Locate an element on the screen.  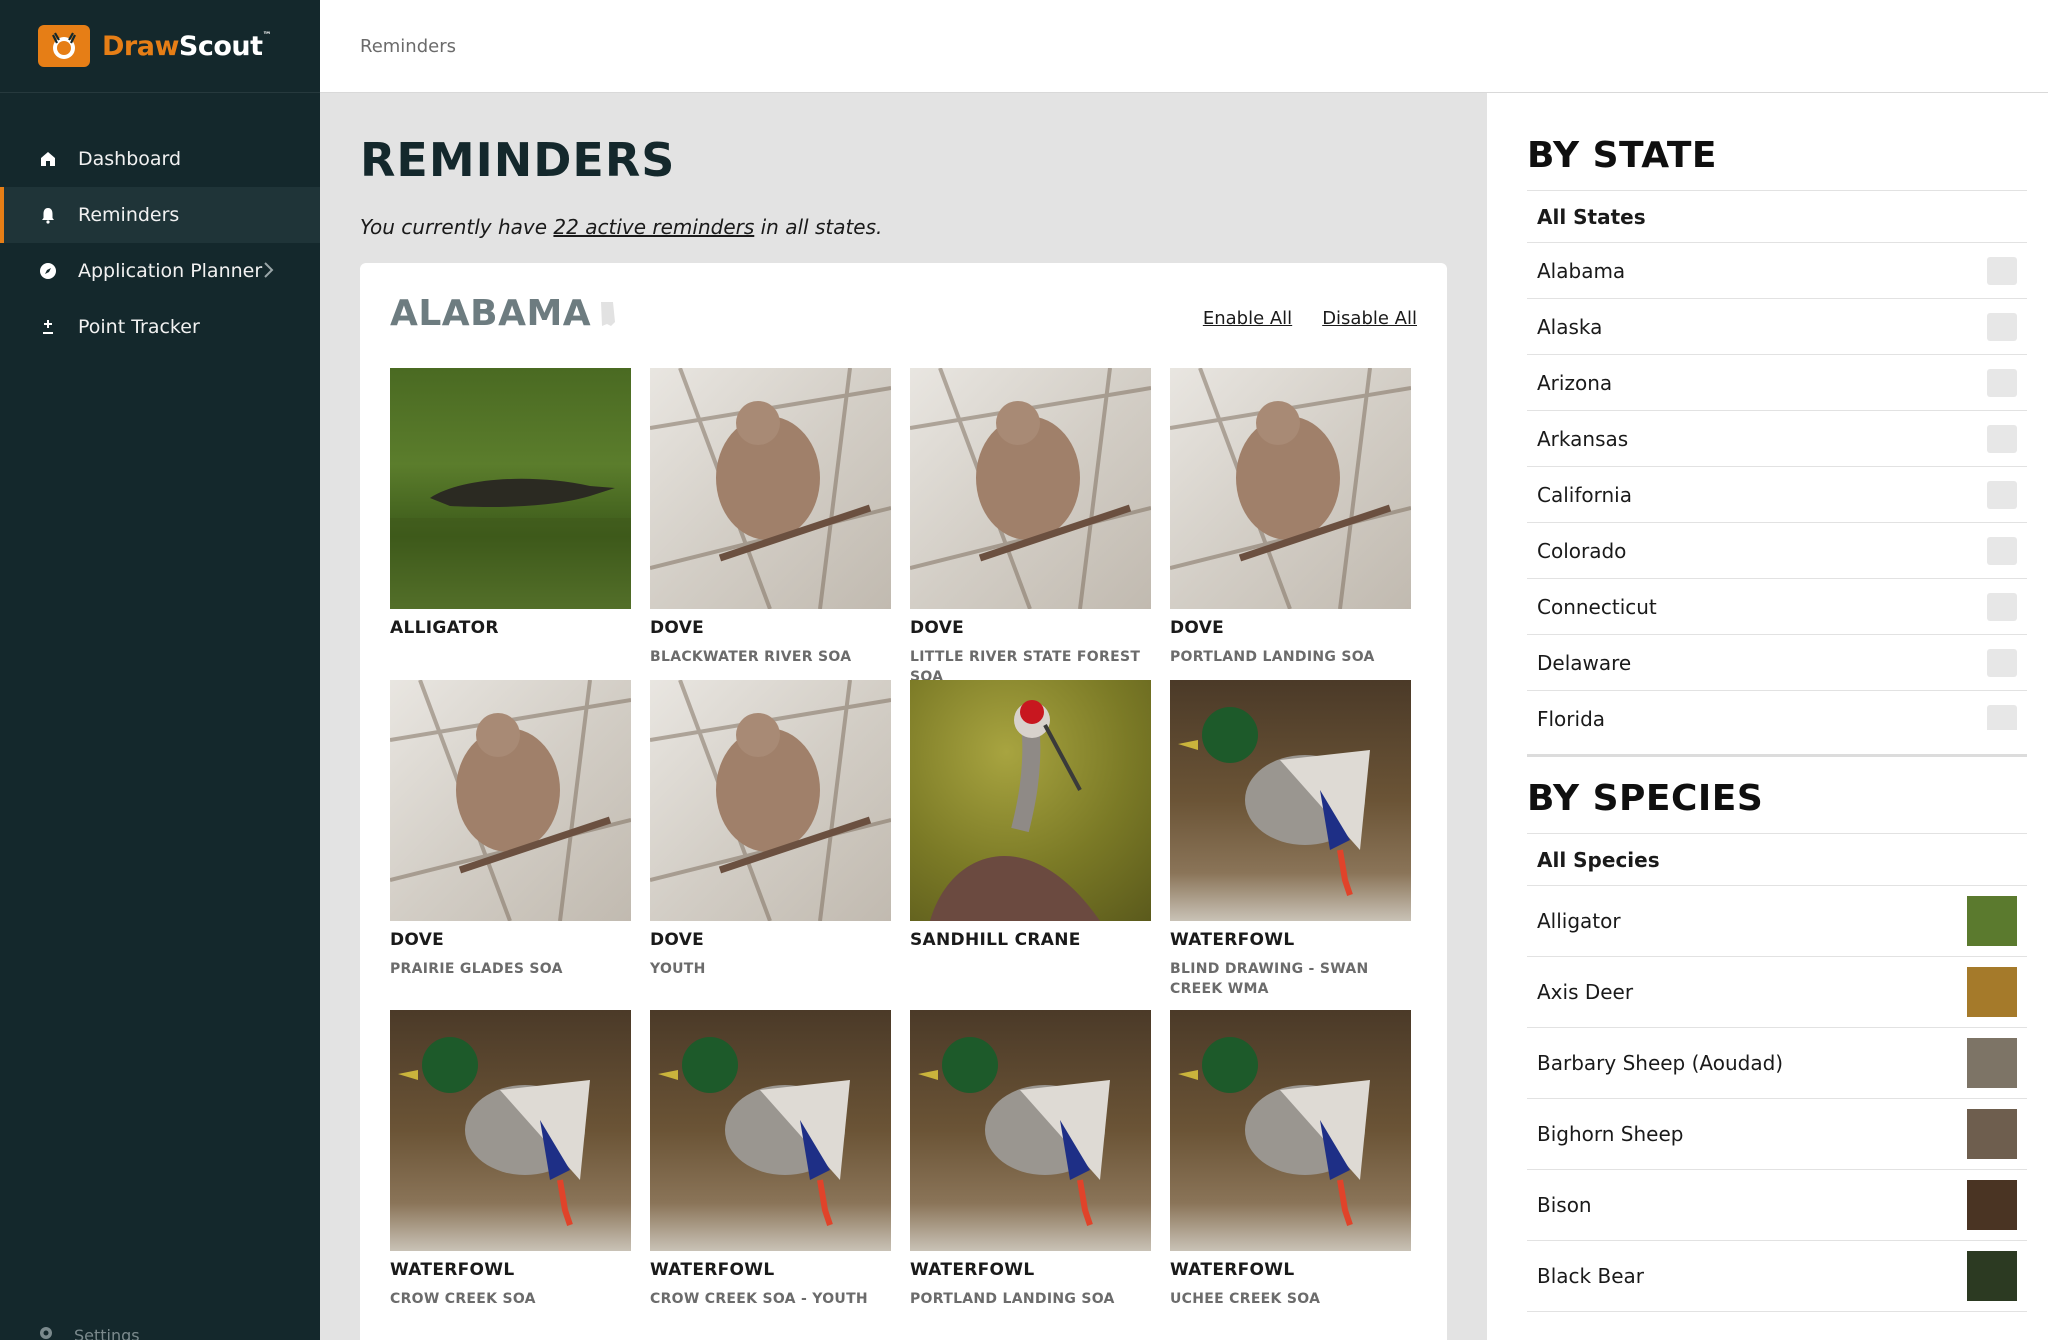
reminder-tile: DOVE YOUTH is located at coordinates (770, 829).